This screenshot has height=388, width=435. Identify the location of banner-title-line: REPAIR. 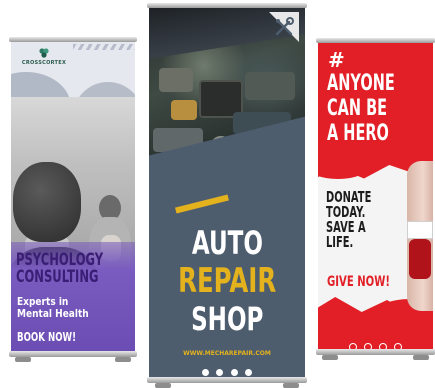
(227, 281).